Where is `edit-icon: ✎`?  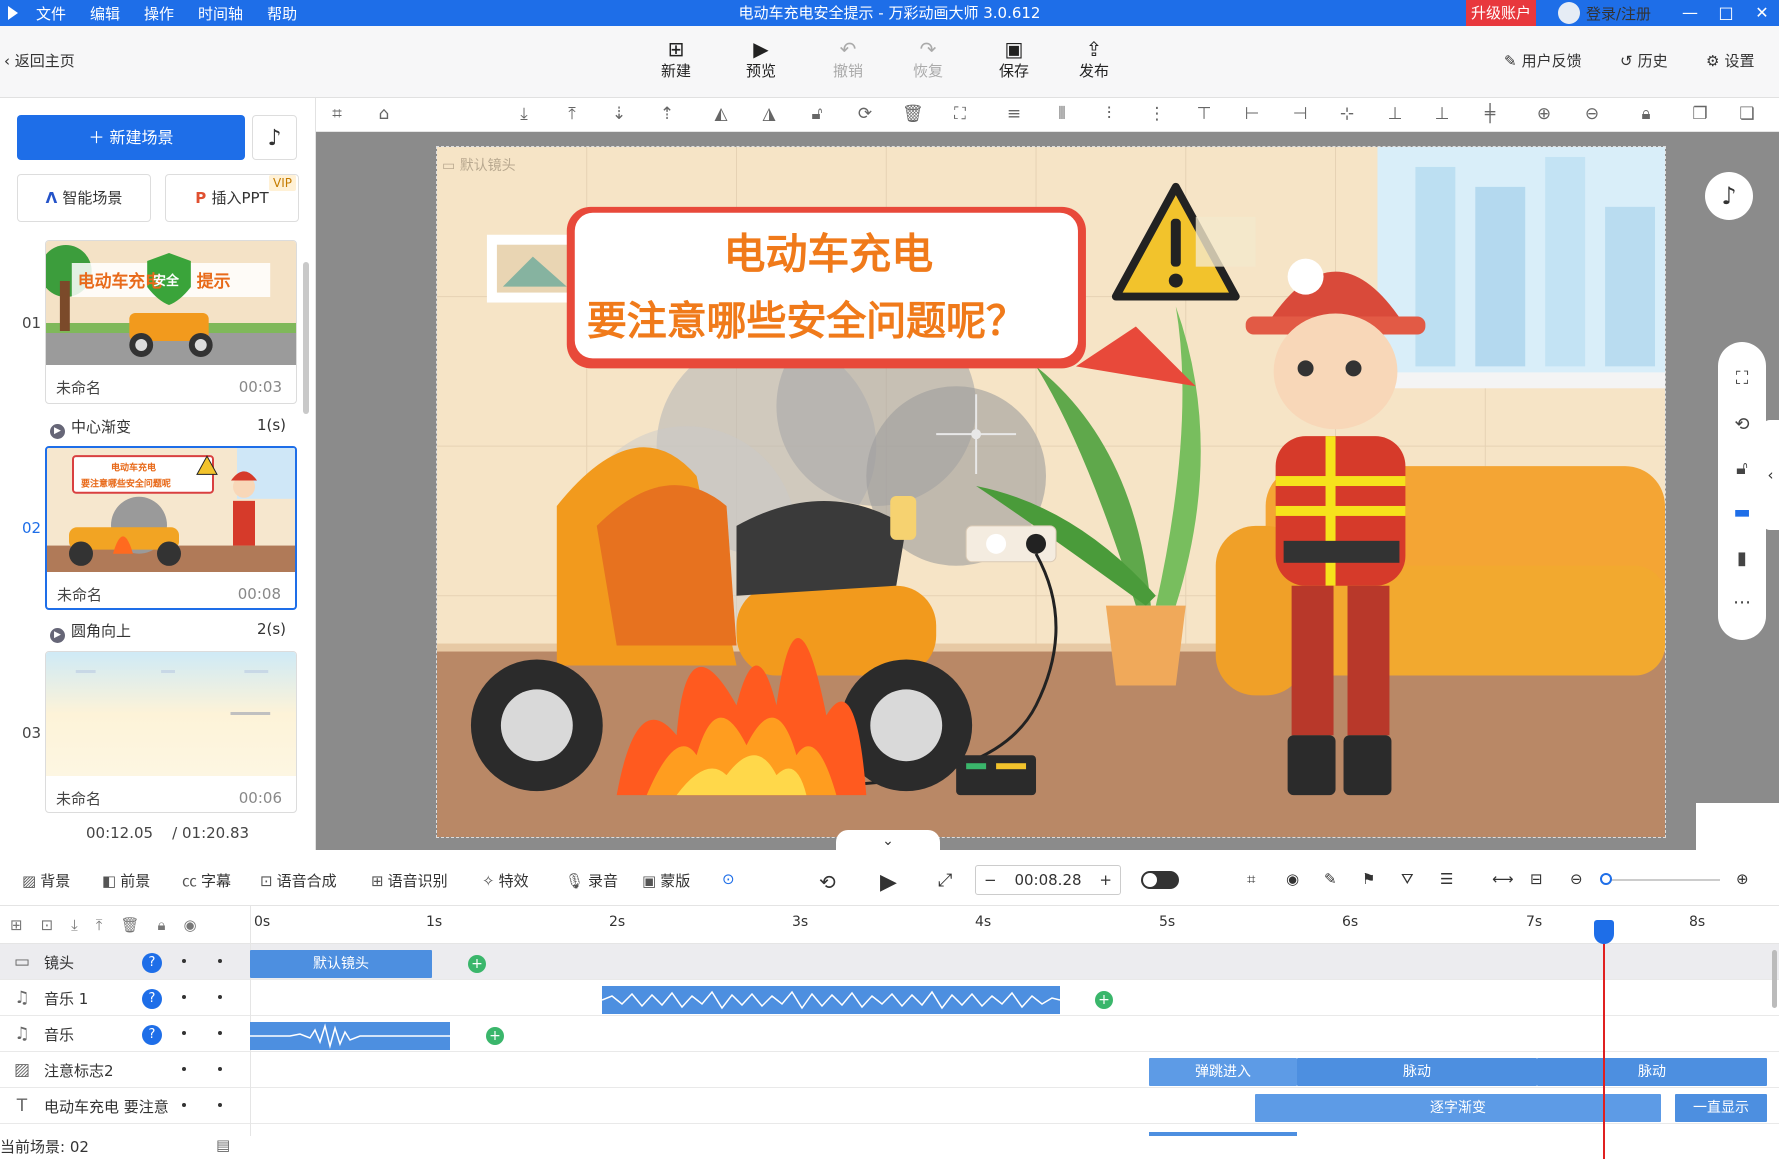 edit-icon: ✎ is located at coordinates (1330, 879).